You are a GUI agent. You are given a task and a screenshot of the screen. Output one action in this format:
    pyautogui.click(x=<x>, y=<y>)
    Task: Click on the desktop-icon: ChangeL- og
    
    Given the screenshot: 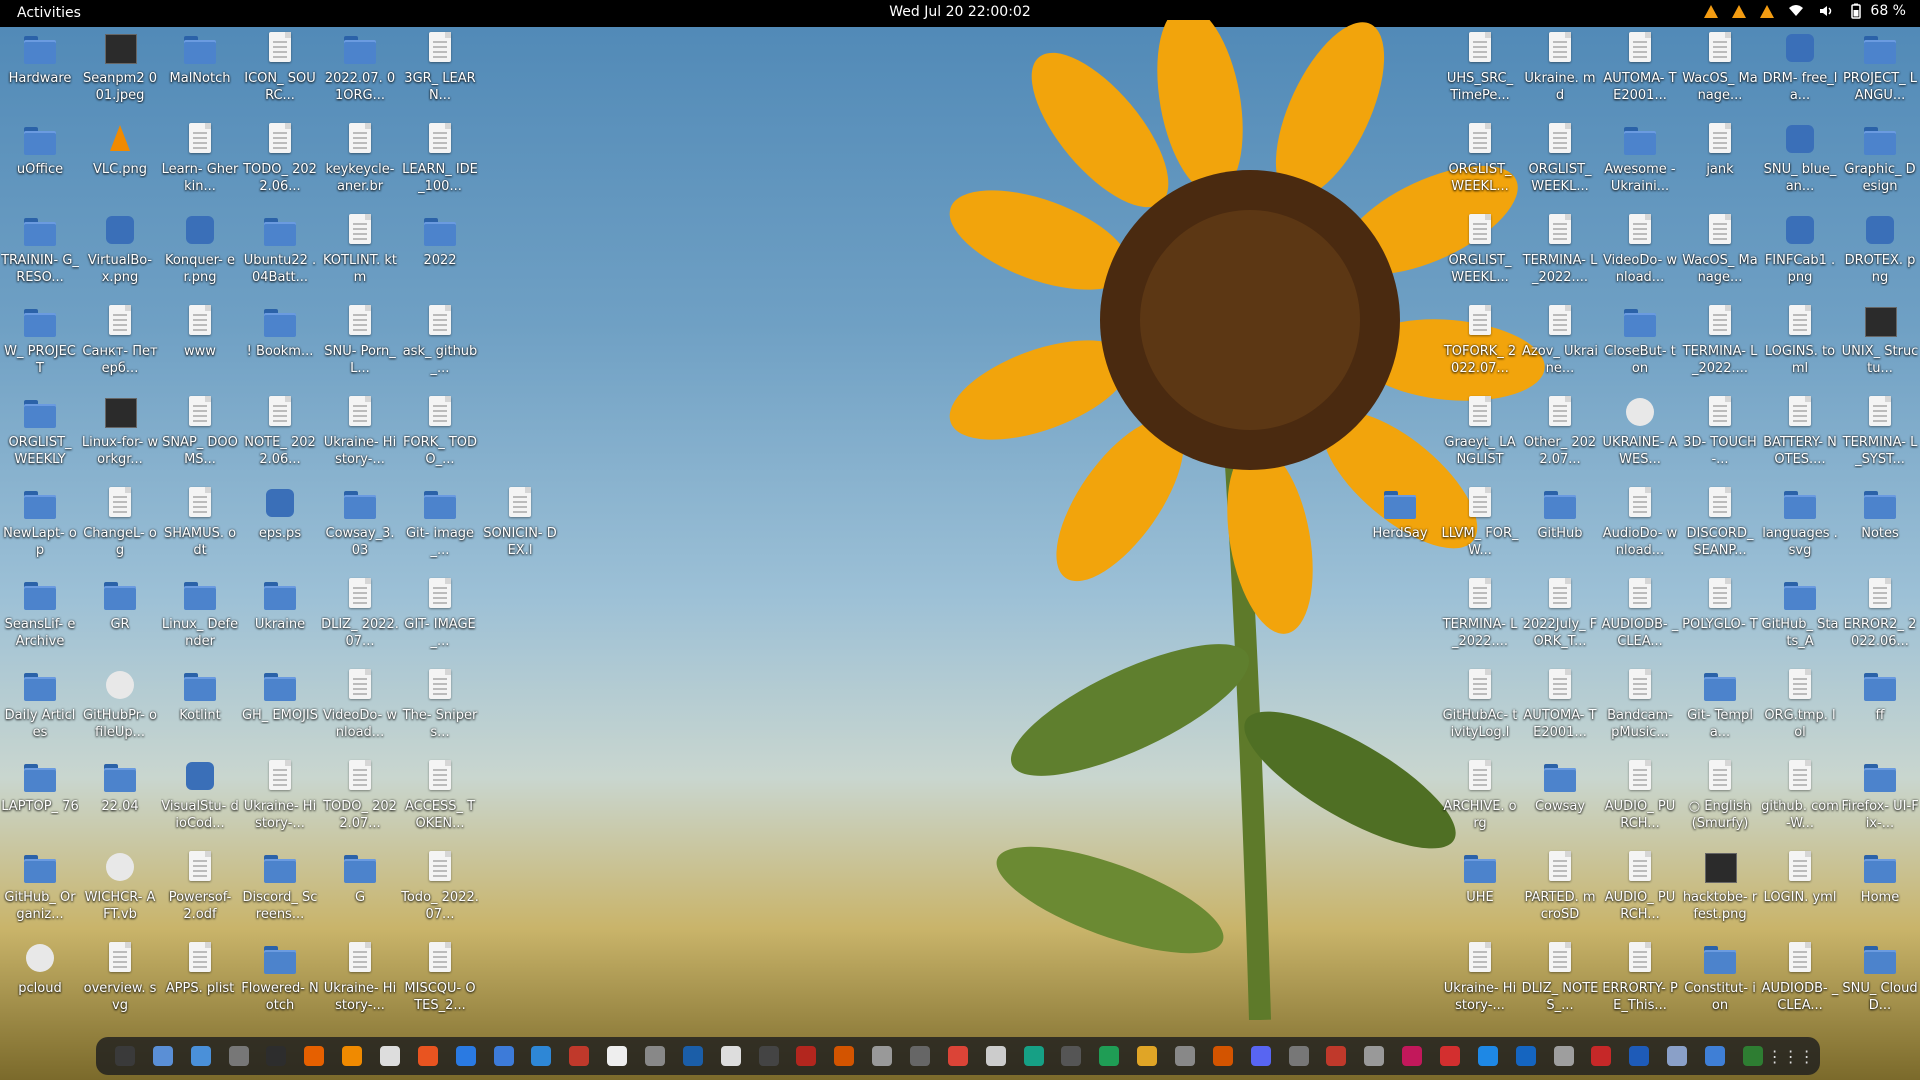 What is the action you would take?
    pyautogui.click(x=120, y=530)
    